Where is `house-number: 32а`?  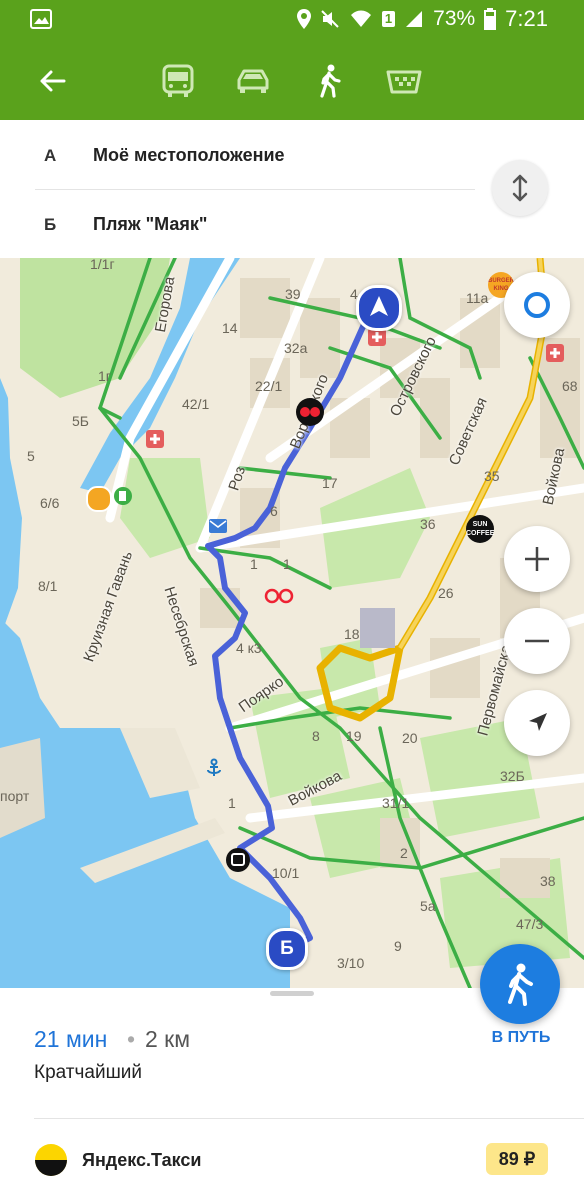
house-number: 32а is located at coordinates (296, 348).